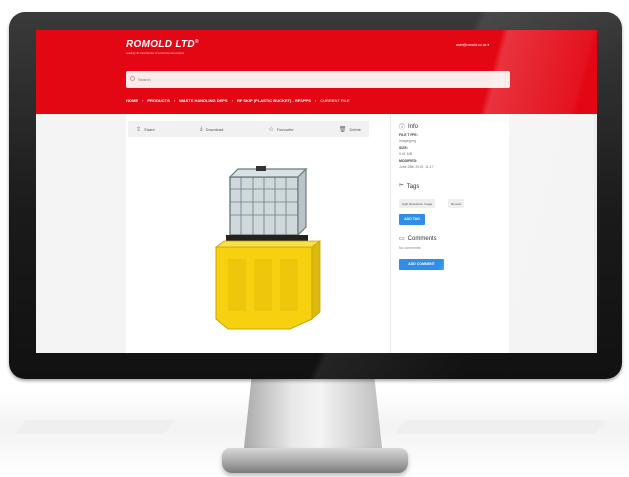 Image resolution: width=629 pixels, height=477 pixels. Describe the element at coordinates (416, 167) in the screenshot. I see `modified-value: June 28th 2019, 11:17` at that location.